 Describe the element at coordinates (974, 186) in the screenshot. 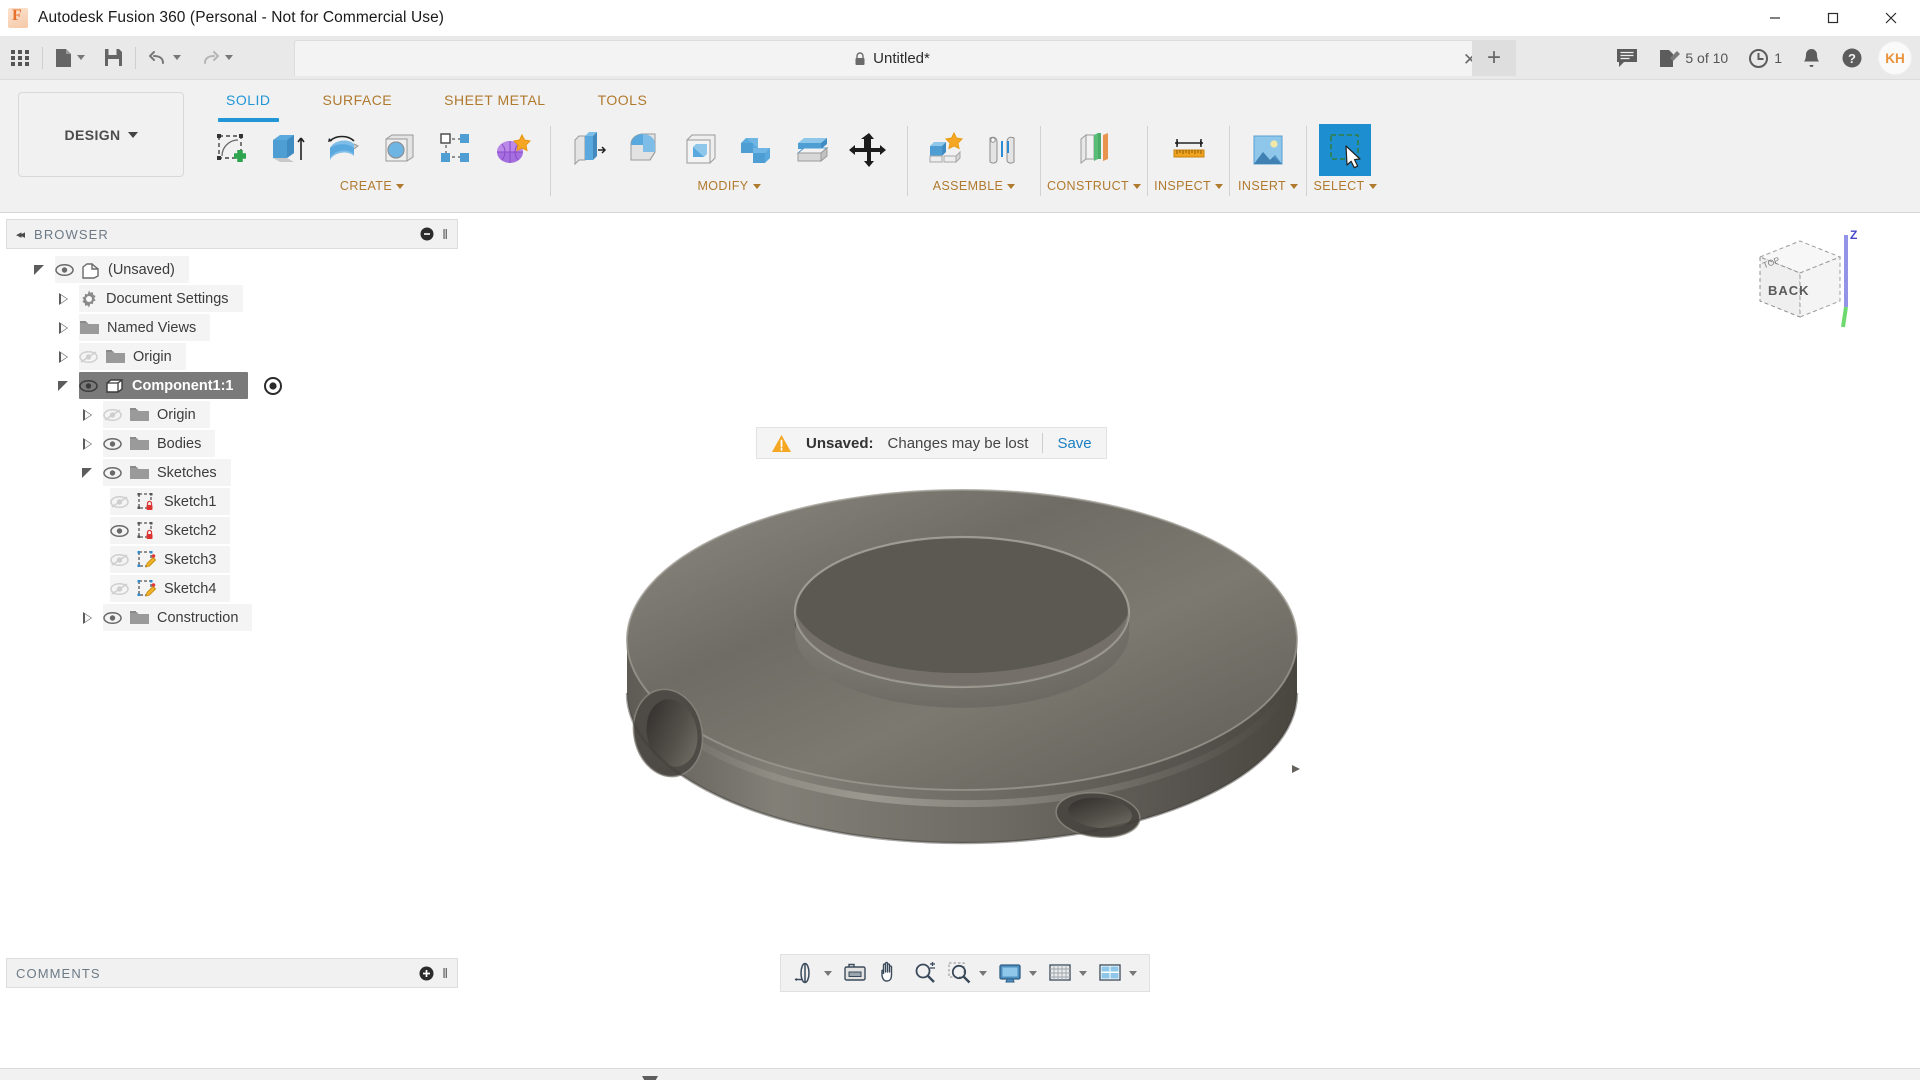

I see `panel-assemble-title: ASSEMBLE` at that location.